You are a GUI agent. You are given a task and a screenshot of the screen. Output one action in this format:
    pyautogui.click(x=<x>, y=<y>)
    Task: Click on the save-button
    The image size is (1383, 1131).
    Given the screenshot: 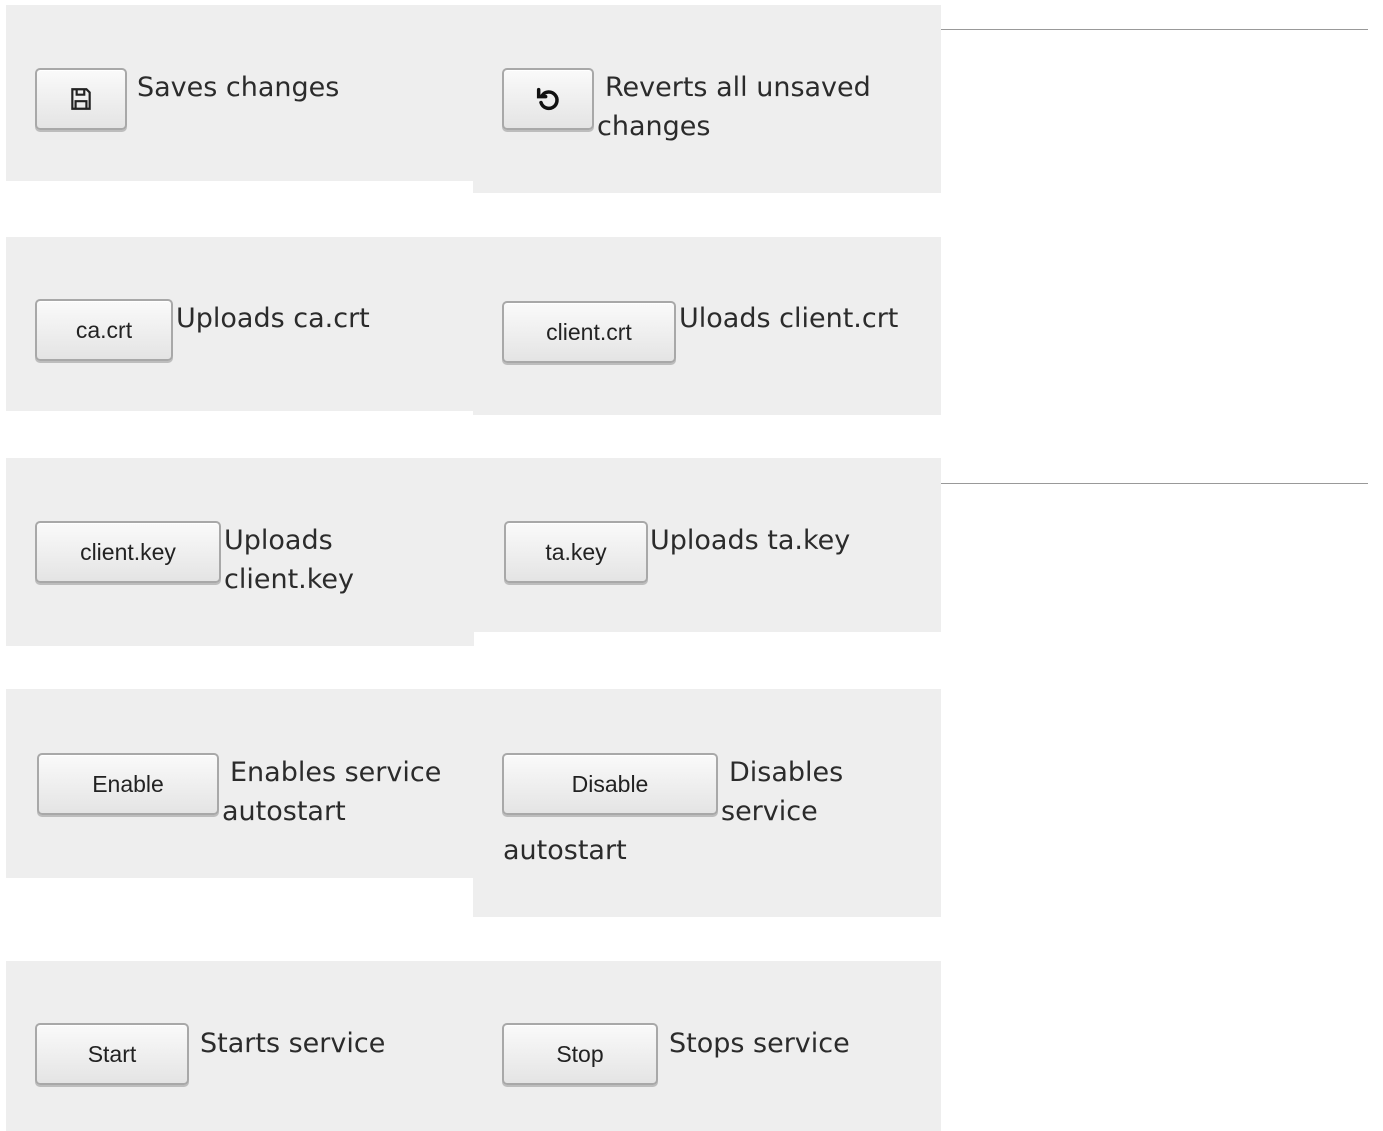 What is the action you would take?
    pyautogui.click(x=81, y=99)
    